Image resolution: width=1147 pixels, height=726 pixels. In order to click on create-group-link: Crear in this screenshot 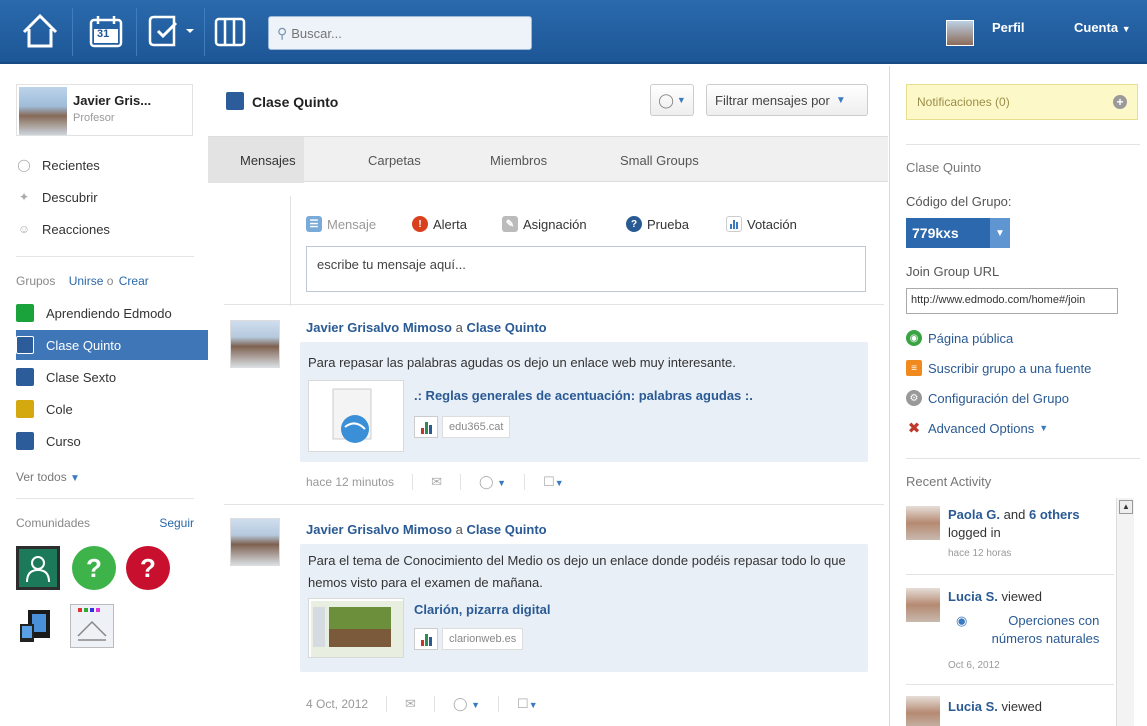, I will do `click(134, 281)`.